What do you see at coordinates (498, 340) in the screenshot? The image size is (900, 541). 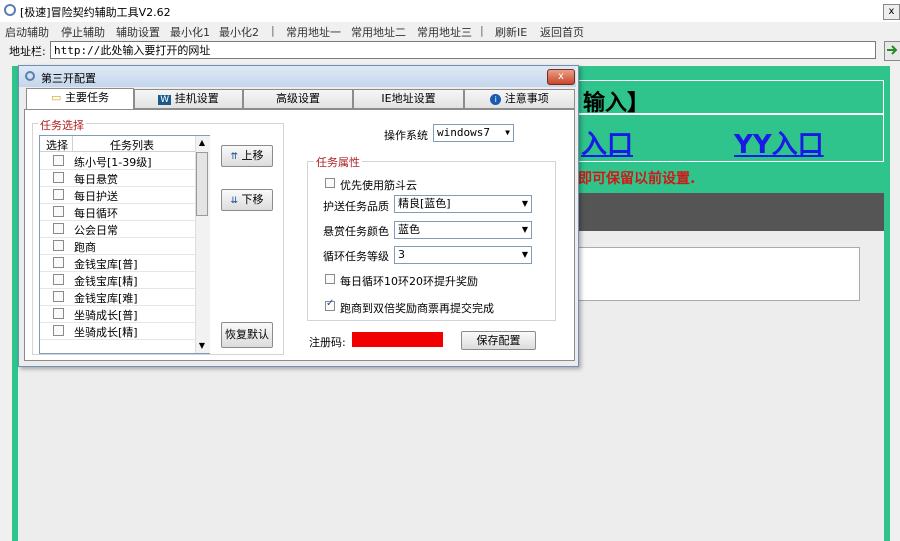 I see `save-config-button: 保存配置` at bounding box center [498, 340].